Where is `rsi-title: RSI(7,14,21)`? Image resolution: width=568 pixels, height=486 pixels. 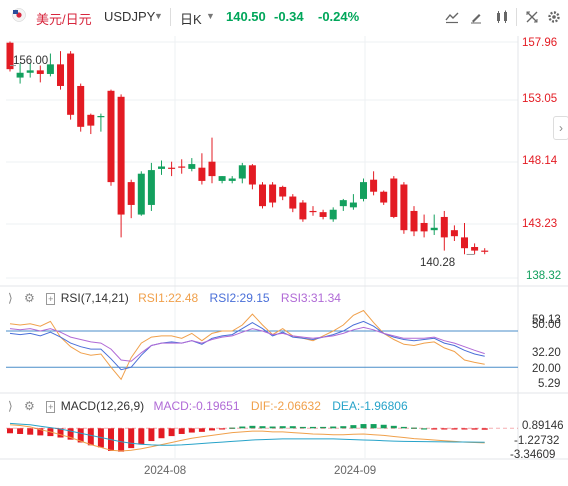 rsi-title: RSI(7,14,21) is located at coordinates (94, 298).